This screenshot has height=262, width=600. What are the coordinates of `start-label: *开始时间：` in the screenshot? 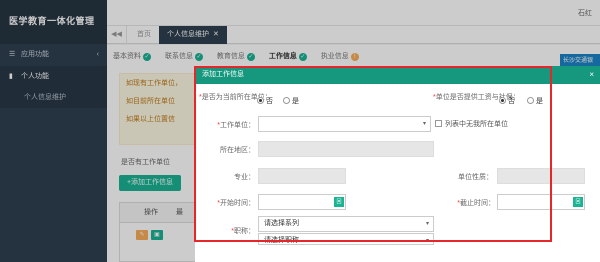 It's located at (236, 203).